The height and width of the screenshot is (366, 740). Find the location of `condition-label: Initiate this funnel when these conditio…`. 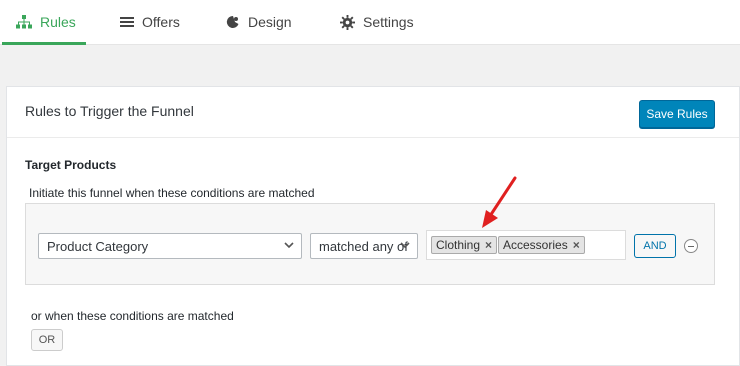

condition-label: Initiate this funnel when these conditio… is located at coordinates (172, 193).